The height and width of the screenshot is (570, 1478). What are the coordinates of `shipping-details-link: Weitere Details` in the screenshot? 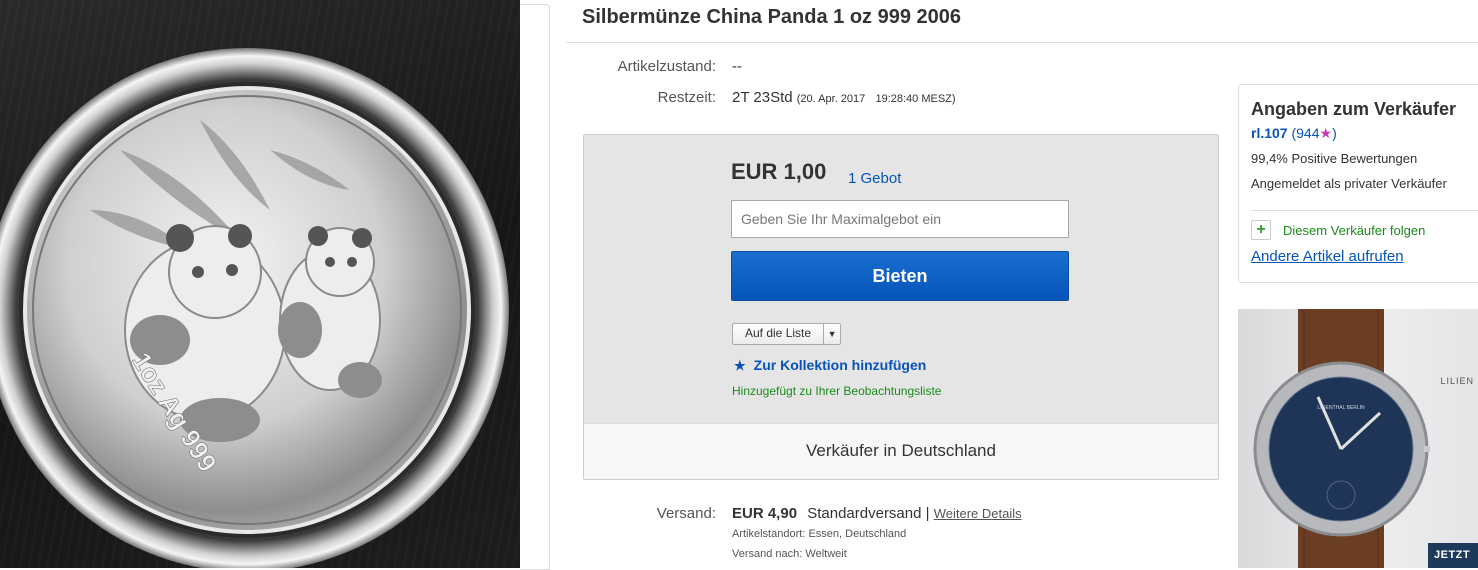 It's located at (978, 513).